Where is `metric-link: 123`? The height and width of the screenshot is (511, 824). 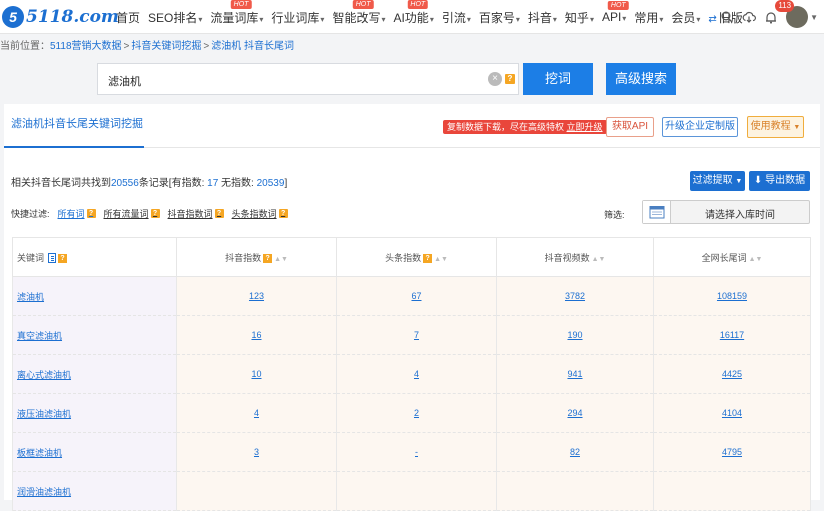 metric-link: 123 is located at coordinates (256, 296).